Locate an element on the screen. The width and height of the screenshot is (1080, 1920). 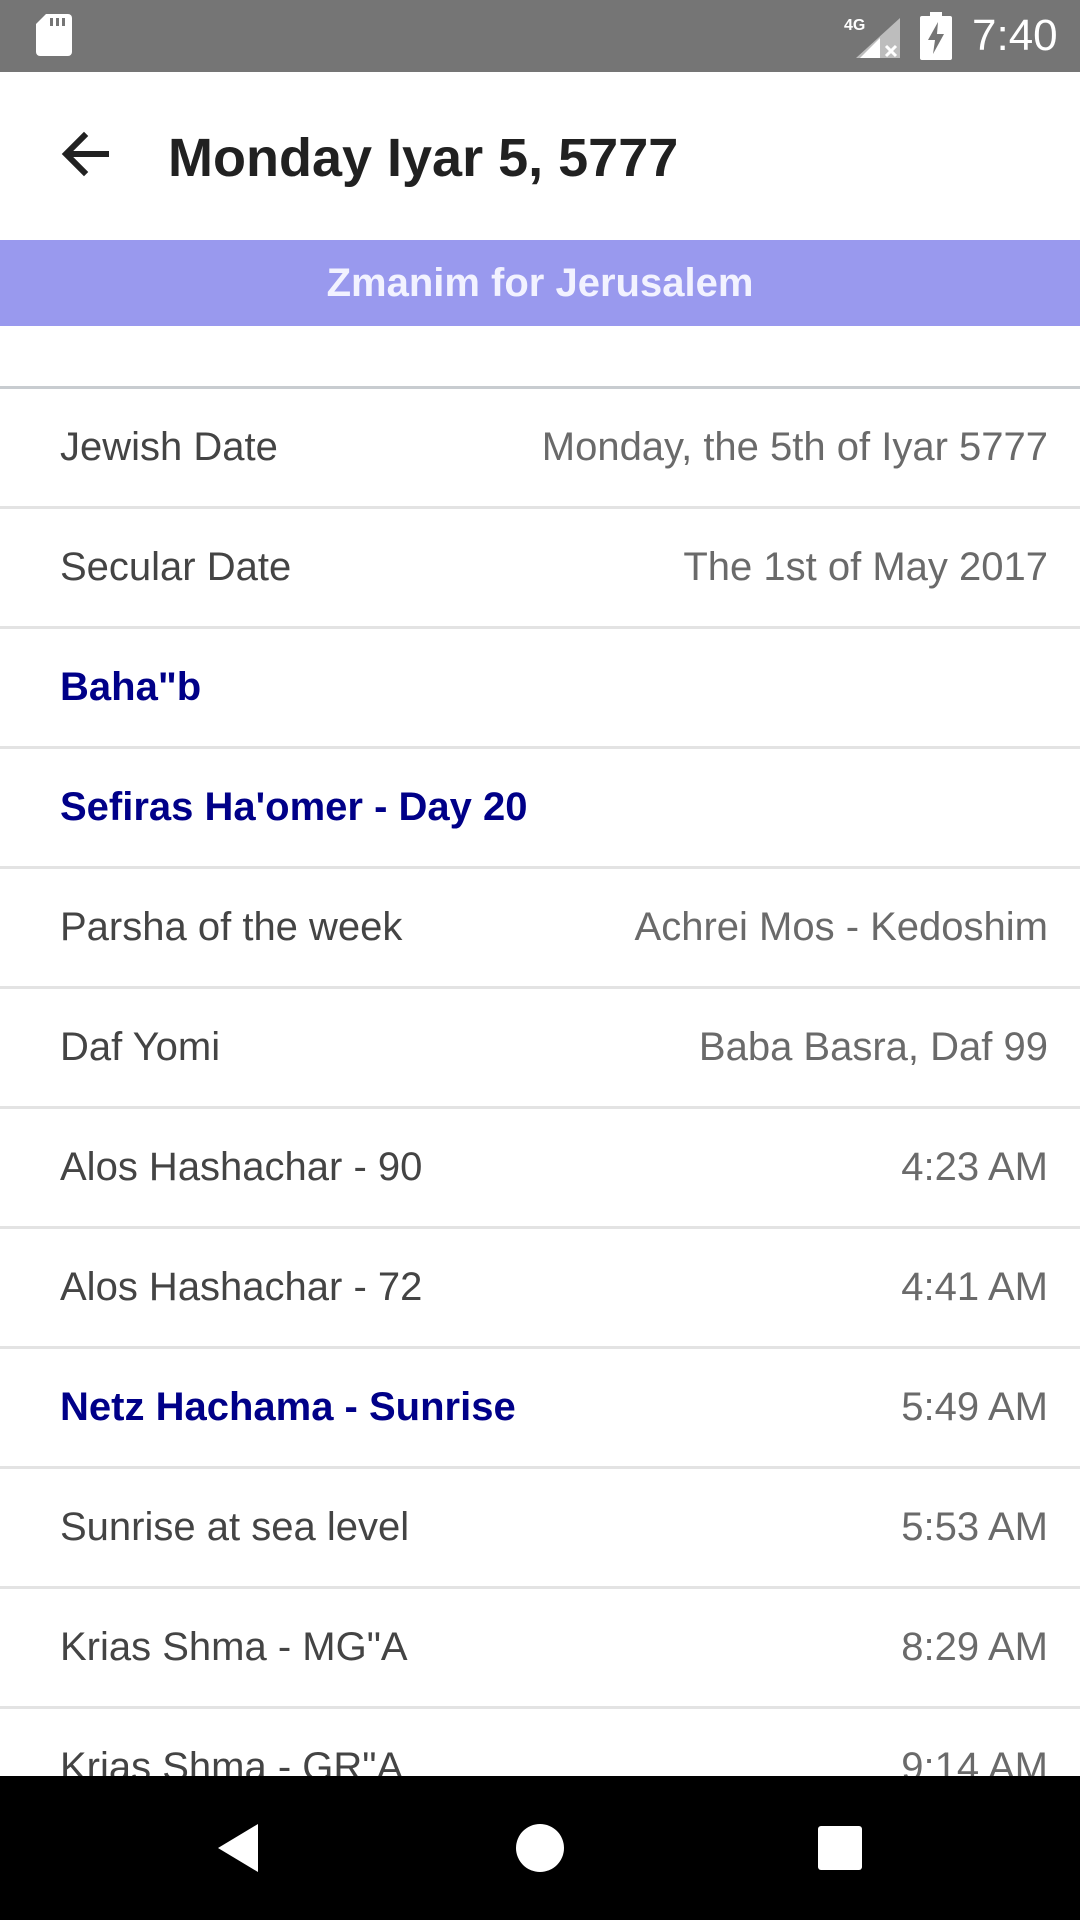
navigation-bar is located at coordinates (540, 1848).